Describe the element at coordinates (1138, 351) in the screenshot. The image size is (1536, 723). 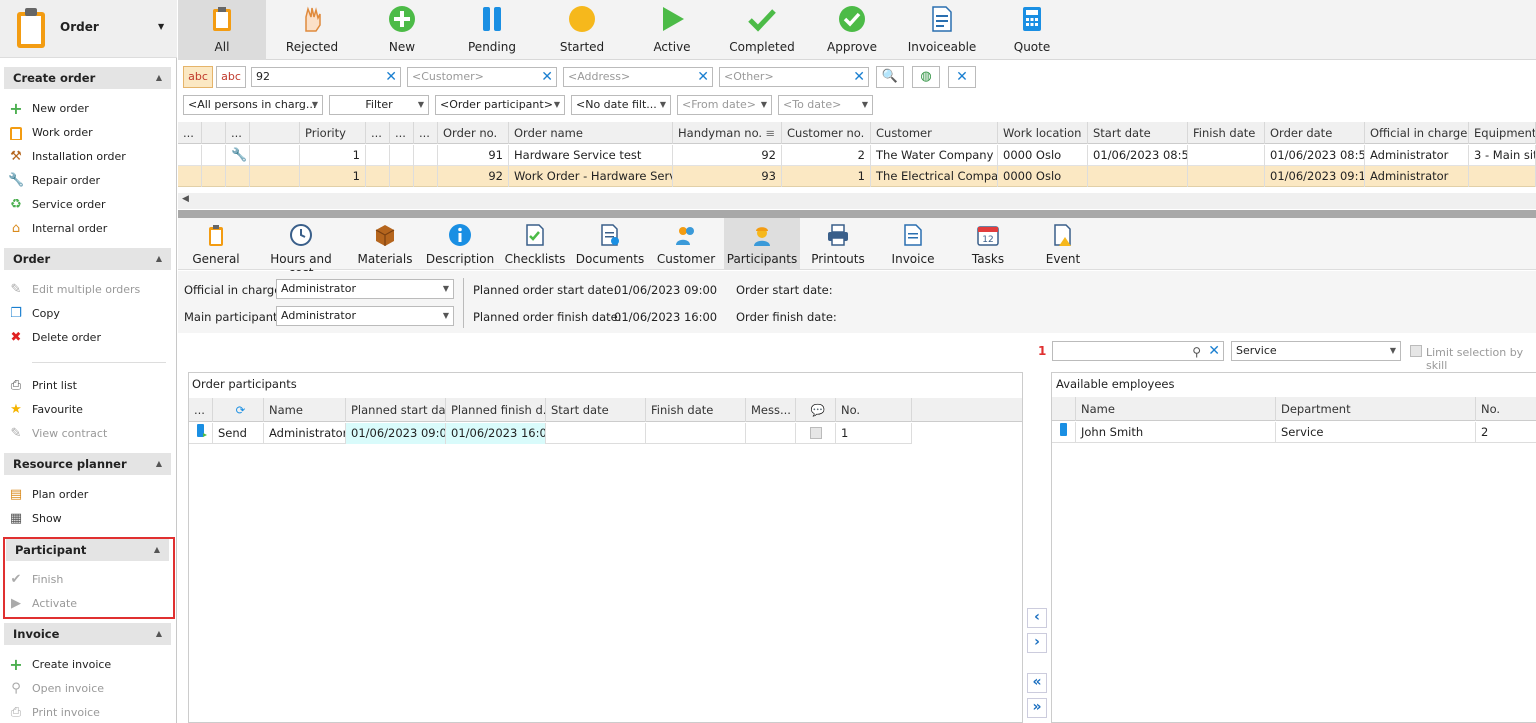
I see `employee-search-input: ⚲ ✕` at that location.